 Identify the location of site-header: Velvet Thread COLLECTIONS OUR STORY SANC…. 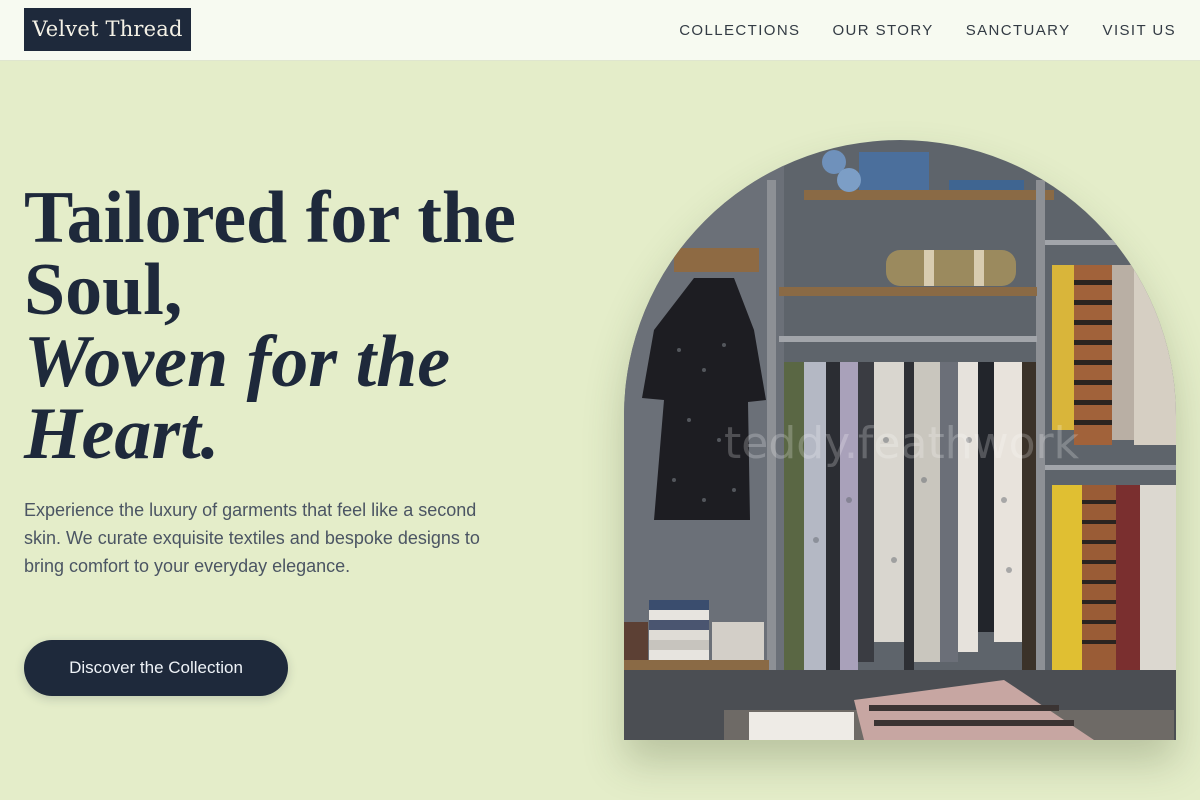
(600, 30).